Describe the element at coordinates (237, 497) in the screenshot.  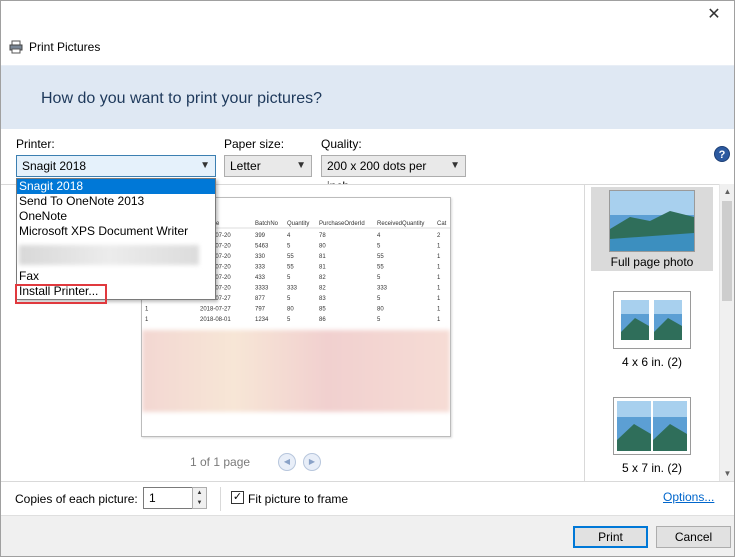
I see `fit-picture-checkbox: ✓` at that location.